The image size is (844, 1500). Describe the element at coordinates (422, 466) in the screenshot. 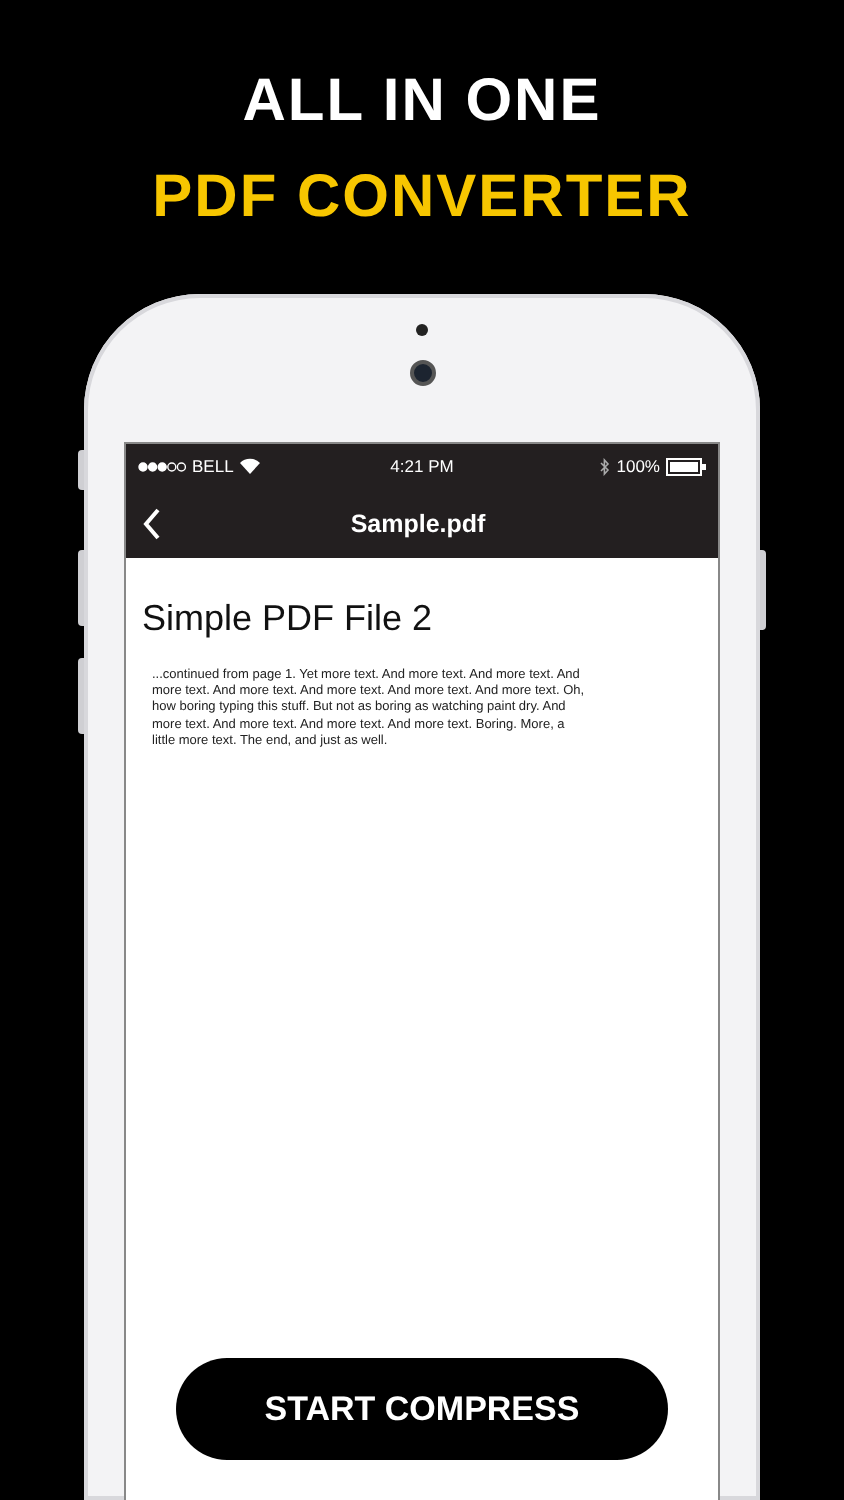

I see `clock: 4:21 PM` at that location.